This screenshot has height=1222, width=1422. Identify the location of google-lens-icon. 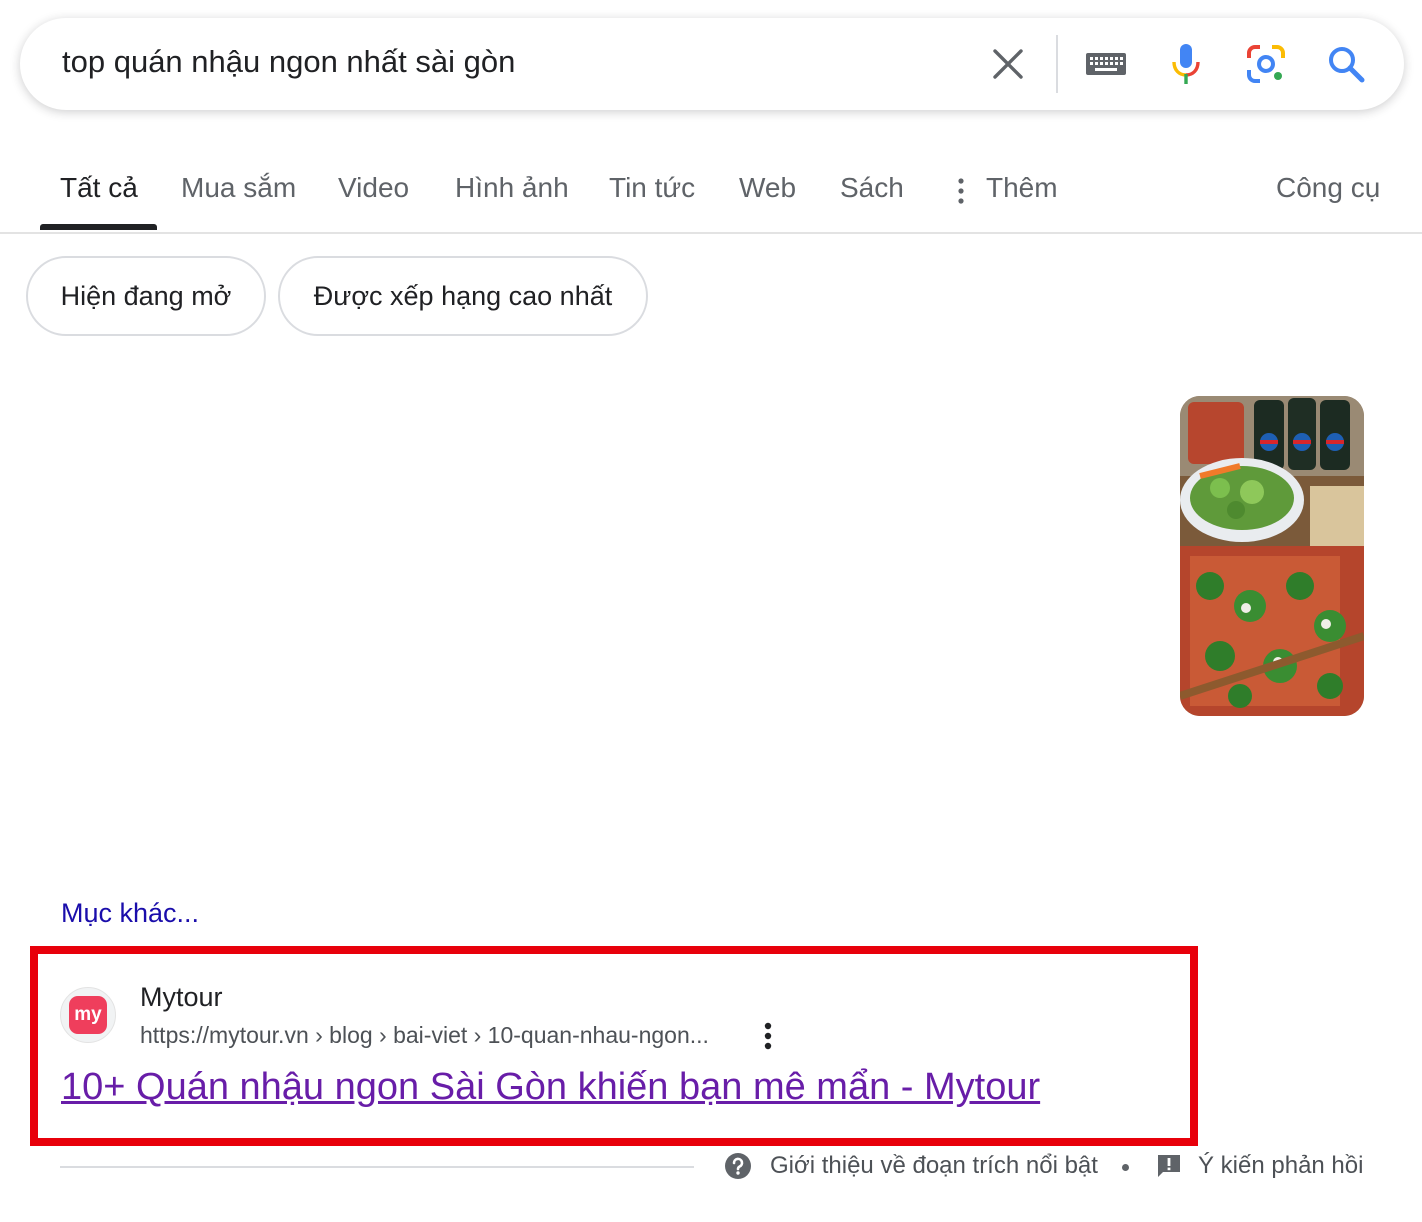
(1266, 64).